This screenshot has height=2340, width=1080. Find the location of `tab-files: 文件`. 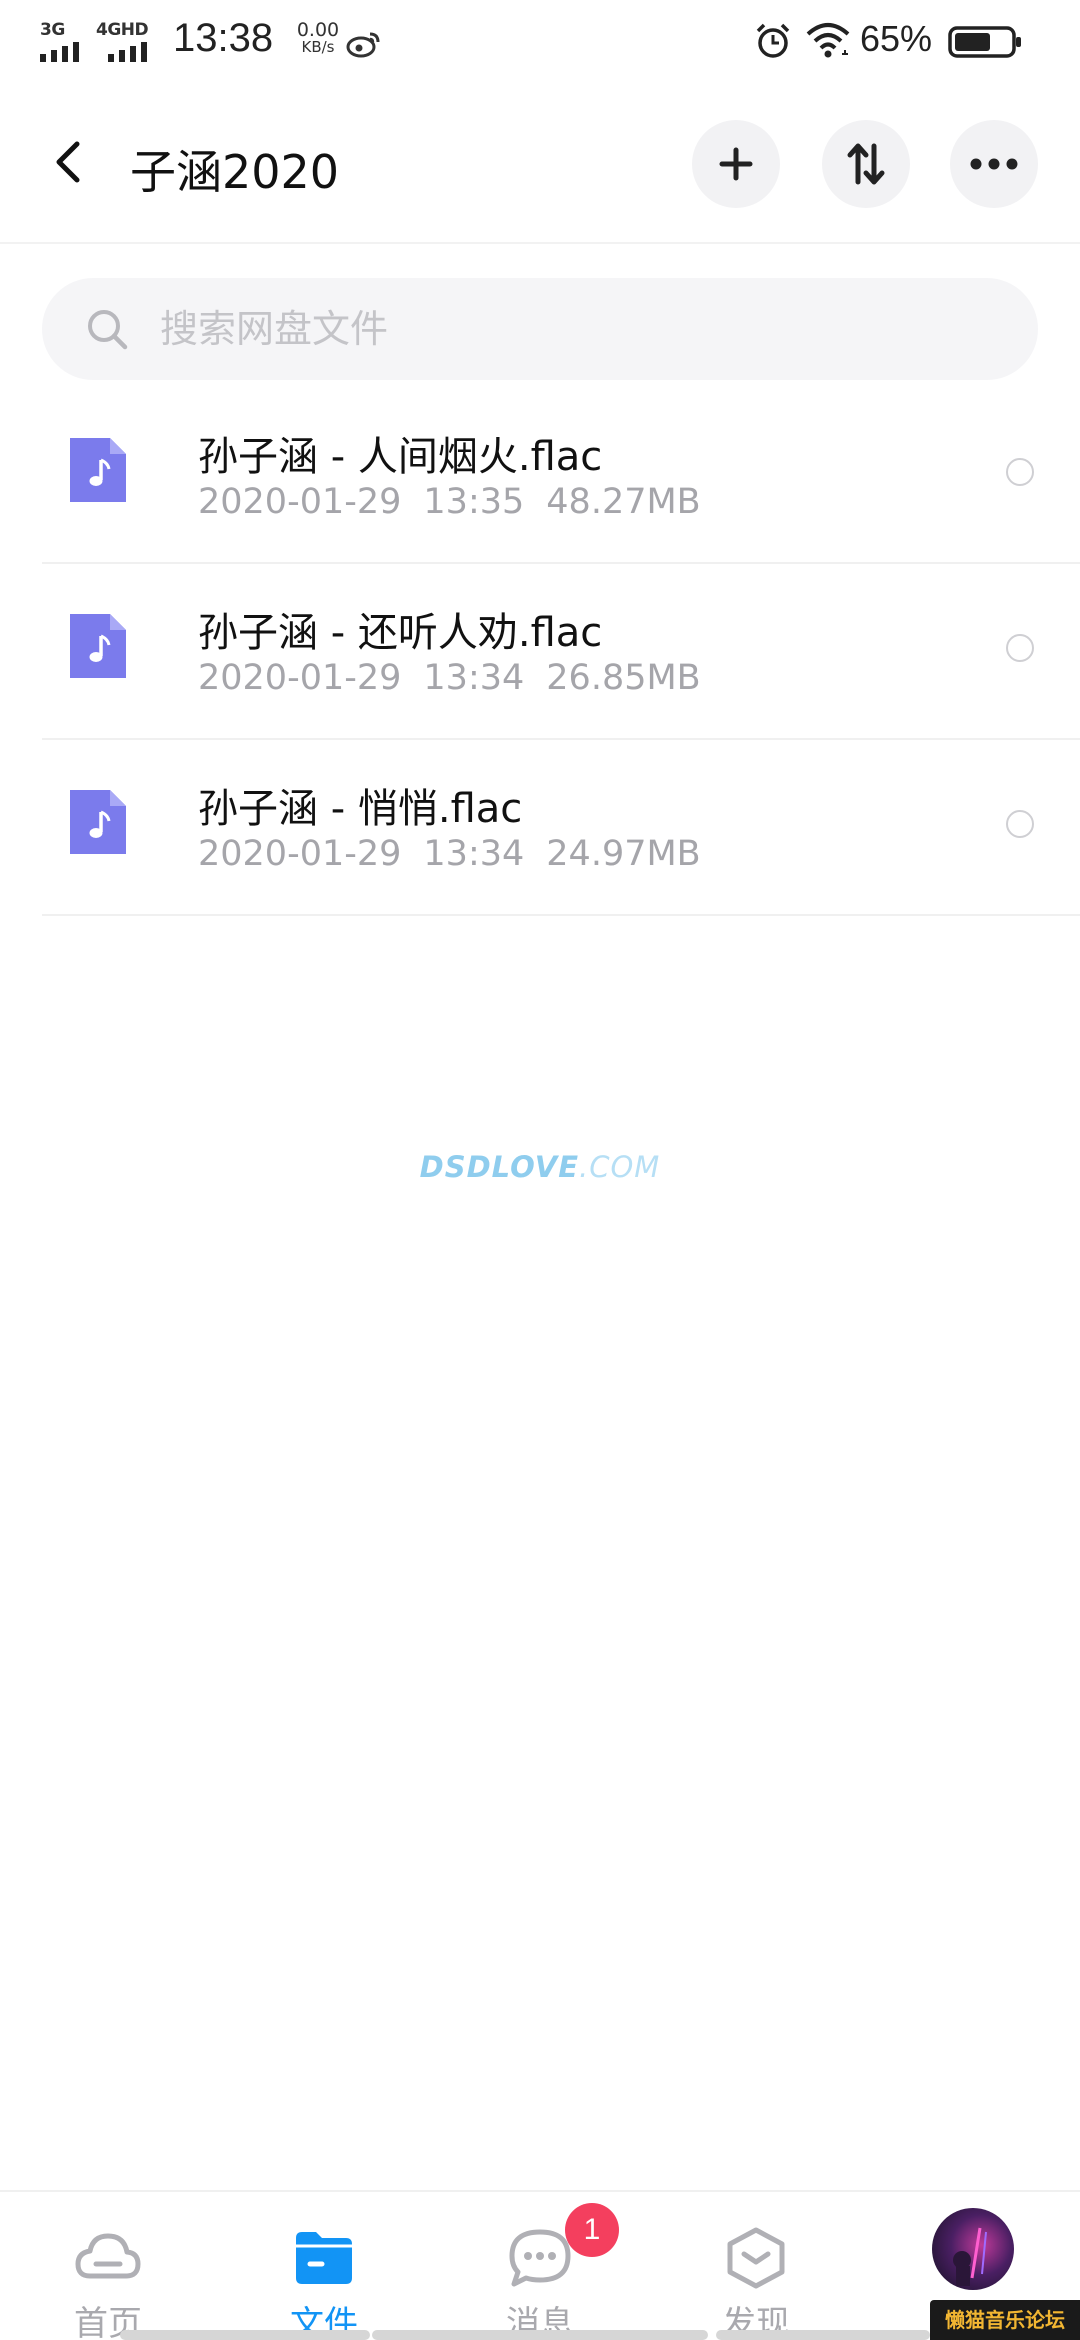

tab-files: 文件 is located at coordinates (324, 2266).